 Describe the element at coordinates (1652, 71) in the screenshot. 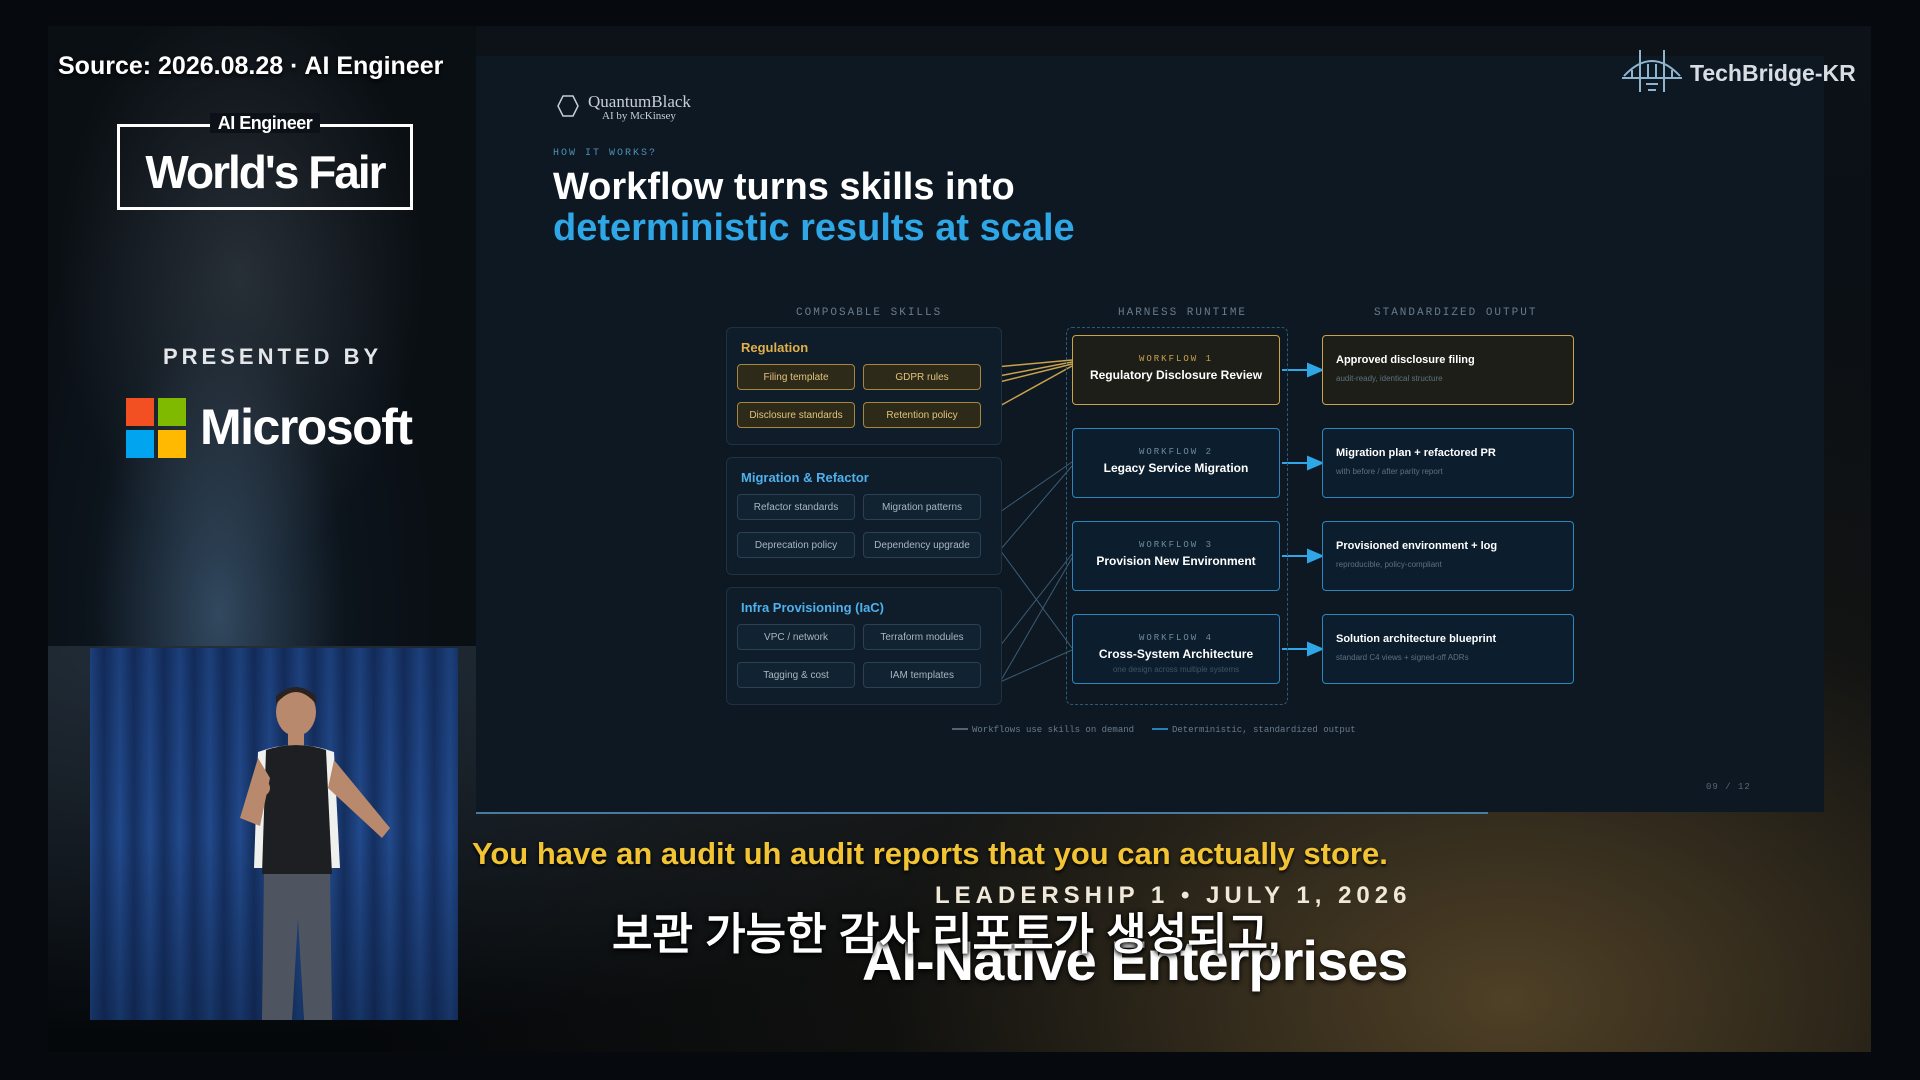

I see `bridge-icon` at that location.